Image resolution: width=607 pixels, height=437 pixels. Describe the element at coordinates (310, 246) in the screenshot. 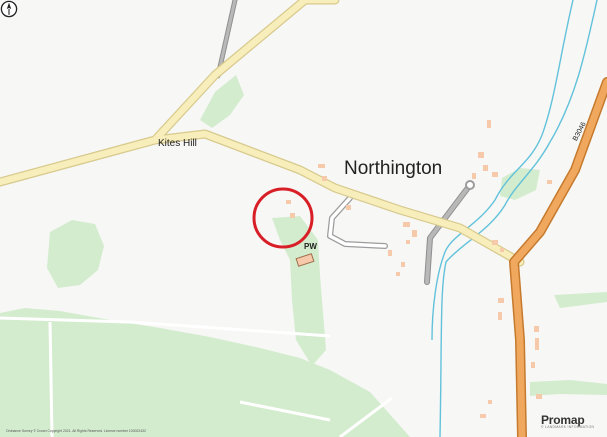

I see `worship-label: PW` at that location.